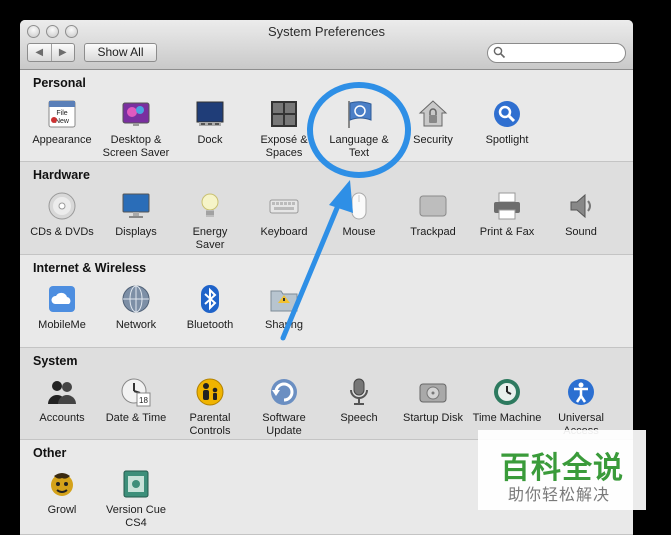  What do you see at coordinates (433, 418) in the screenshot?
I see `pref-pane-label: Startup Disk` at bounding box center [433, 418].